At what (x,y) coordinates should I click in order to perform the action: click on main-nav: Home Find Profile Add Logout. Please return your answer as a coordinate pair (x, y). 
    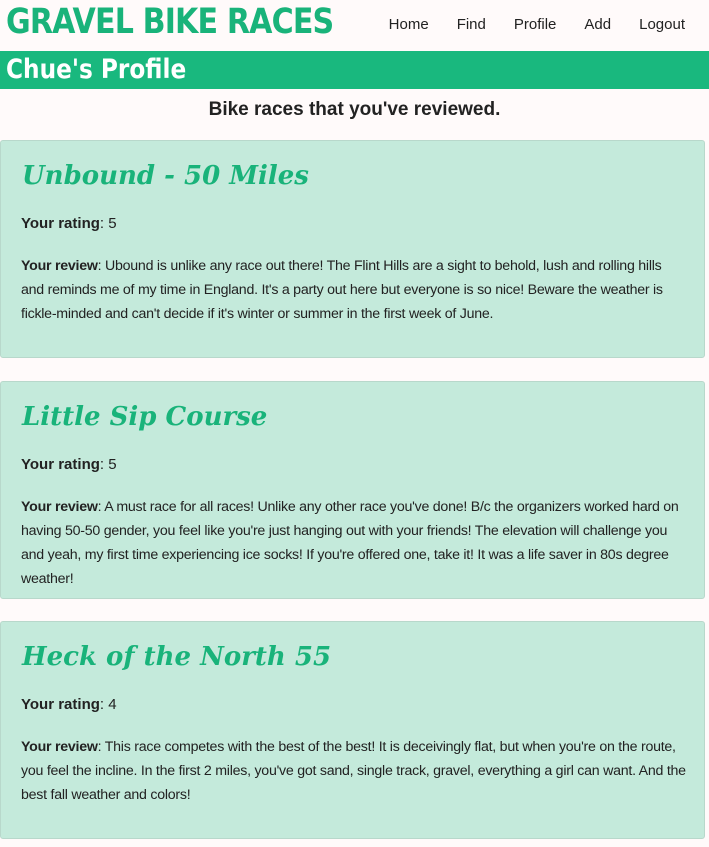
    Looking at the image, I should click on (549, 24).